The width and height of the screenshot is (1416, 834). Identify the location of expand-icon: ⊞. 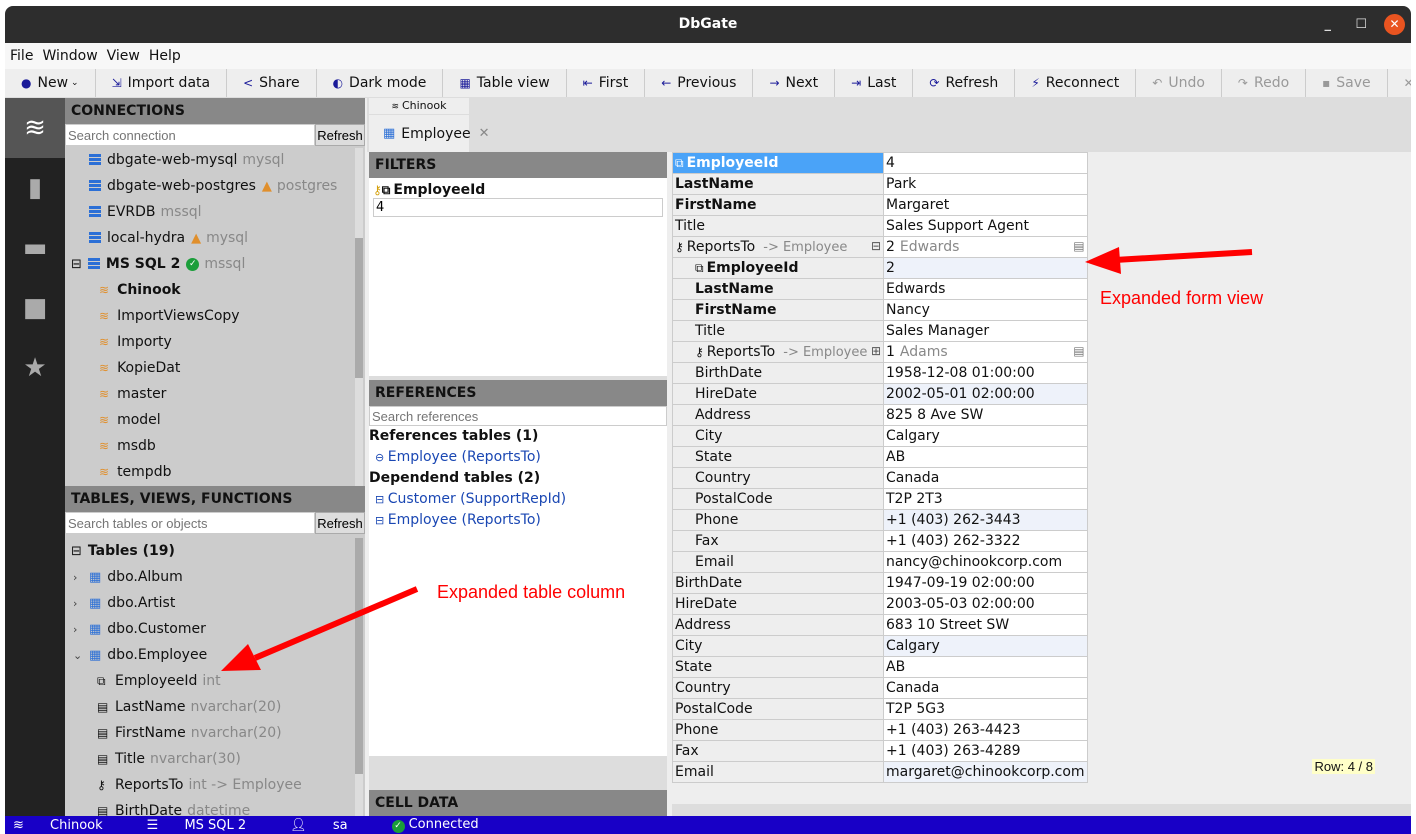
(876, 351).